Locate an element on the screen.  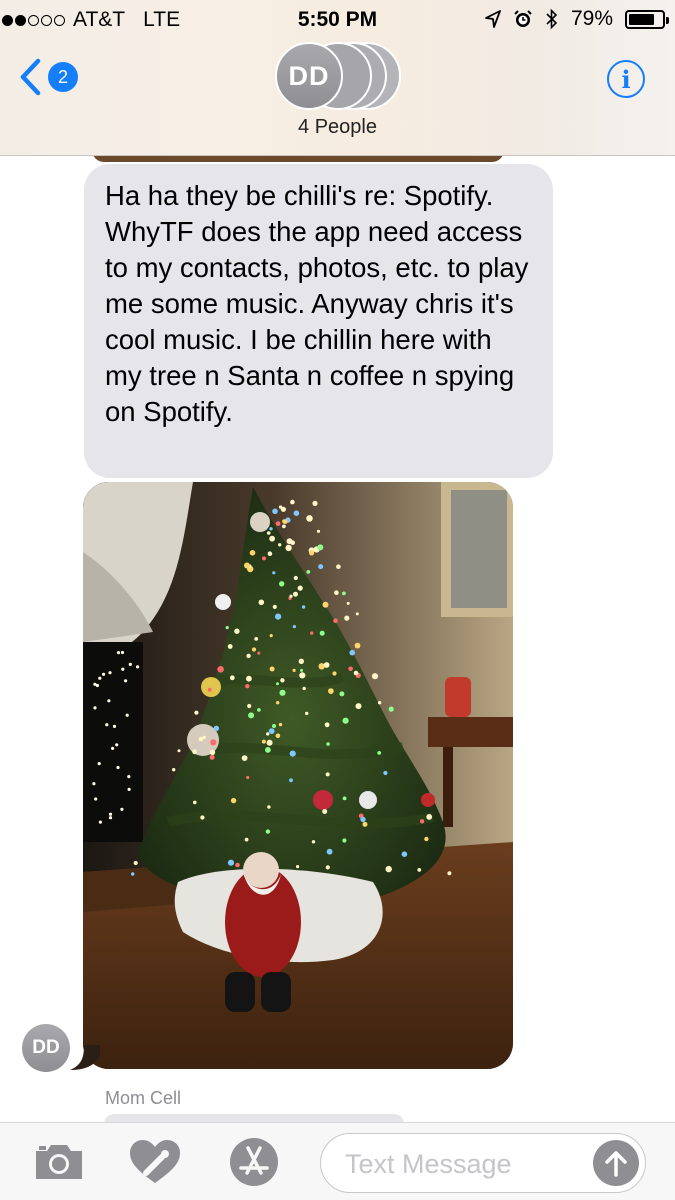
alarm-icon is located at coordinates (523, 18).